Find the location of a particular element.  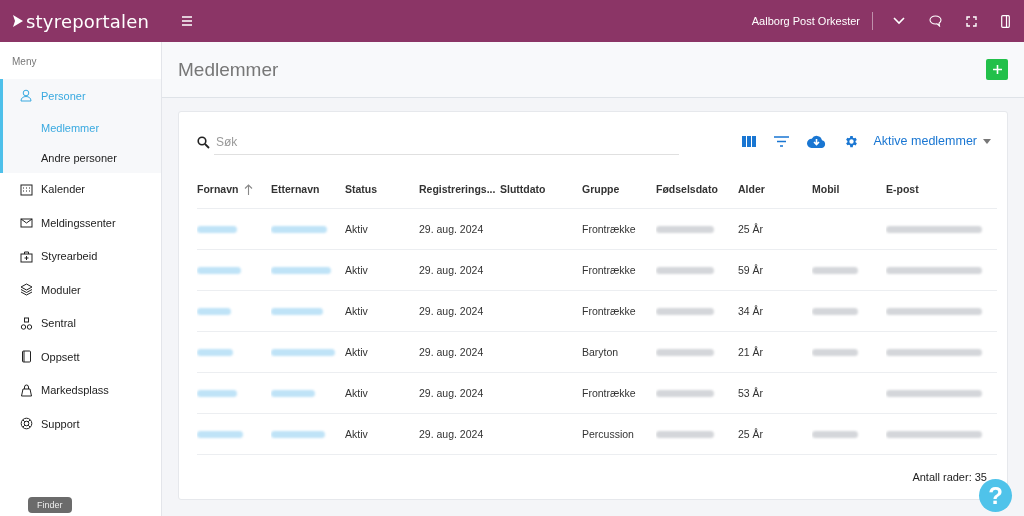

sidebar-item: Support is located at coordinates (80, 424).